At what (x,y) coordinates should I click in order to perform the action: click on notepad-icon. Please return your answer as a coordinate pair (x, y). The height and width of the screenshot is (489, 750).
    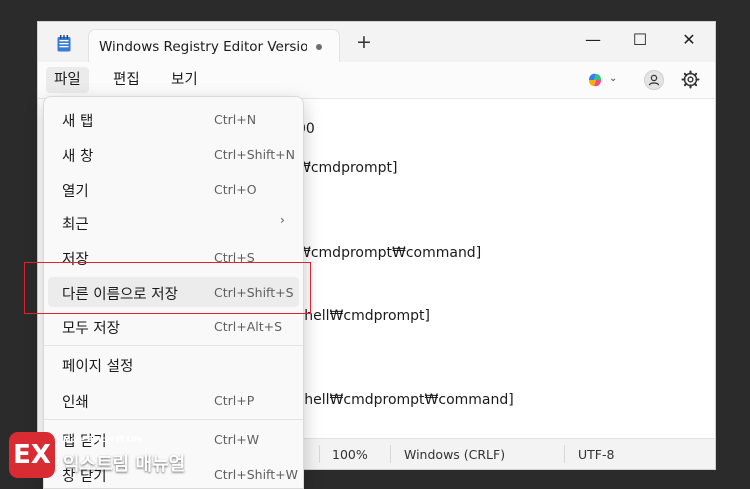
    Looking at the image, I should click on (64, 43).